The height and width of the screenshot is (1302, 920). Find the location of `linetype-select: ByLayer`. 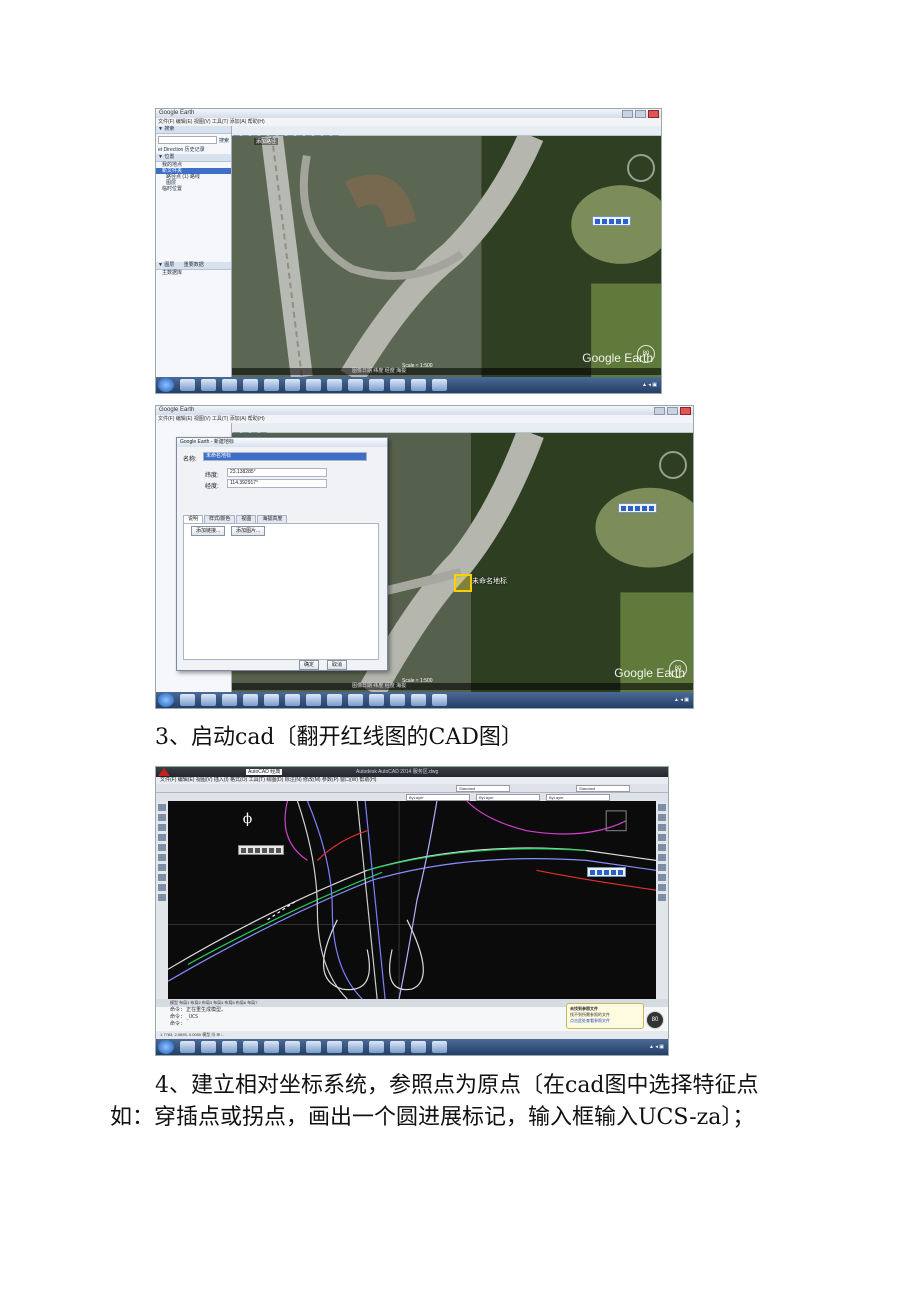

linetype-select: ByLayer is located at coordinates (508, 797).